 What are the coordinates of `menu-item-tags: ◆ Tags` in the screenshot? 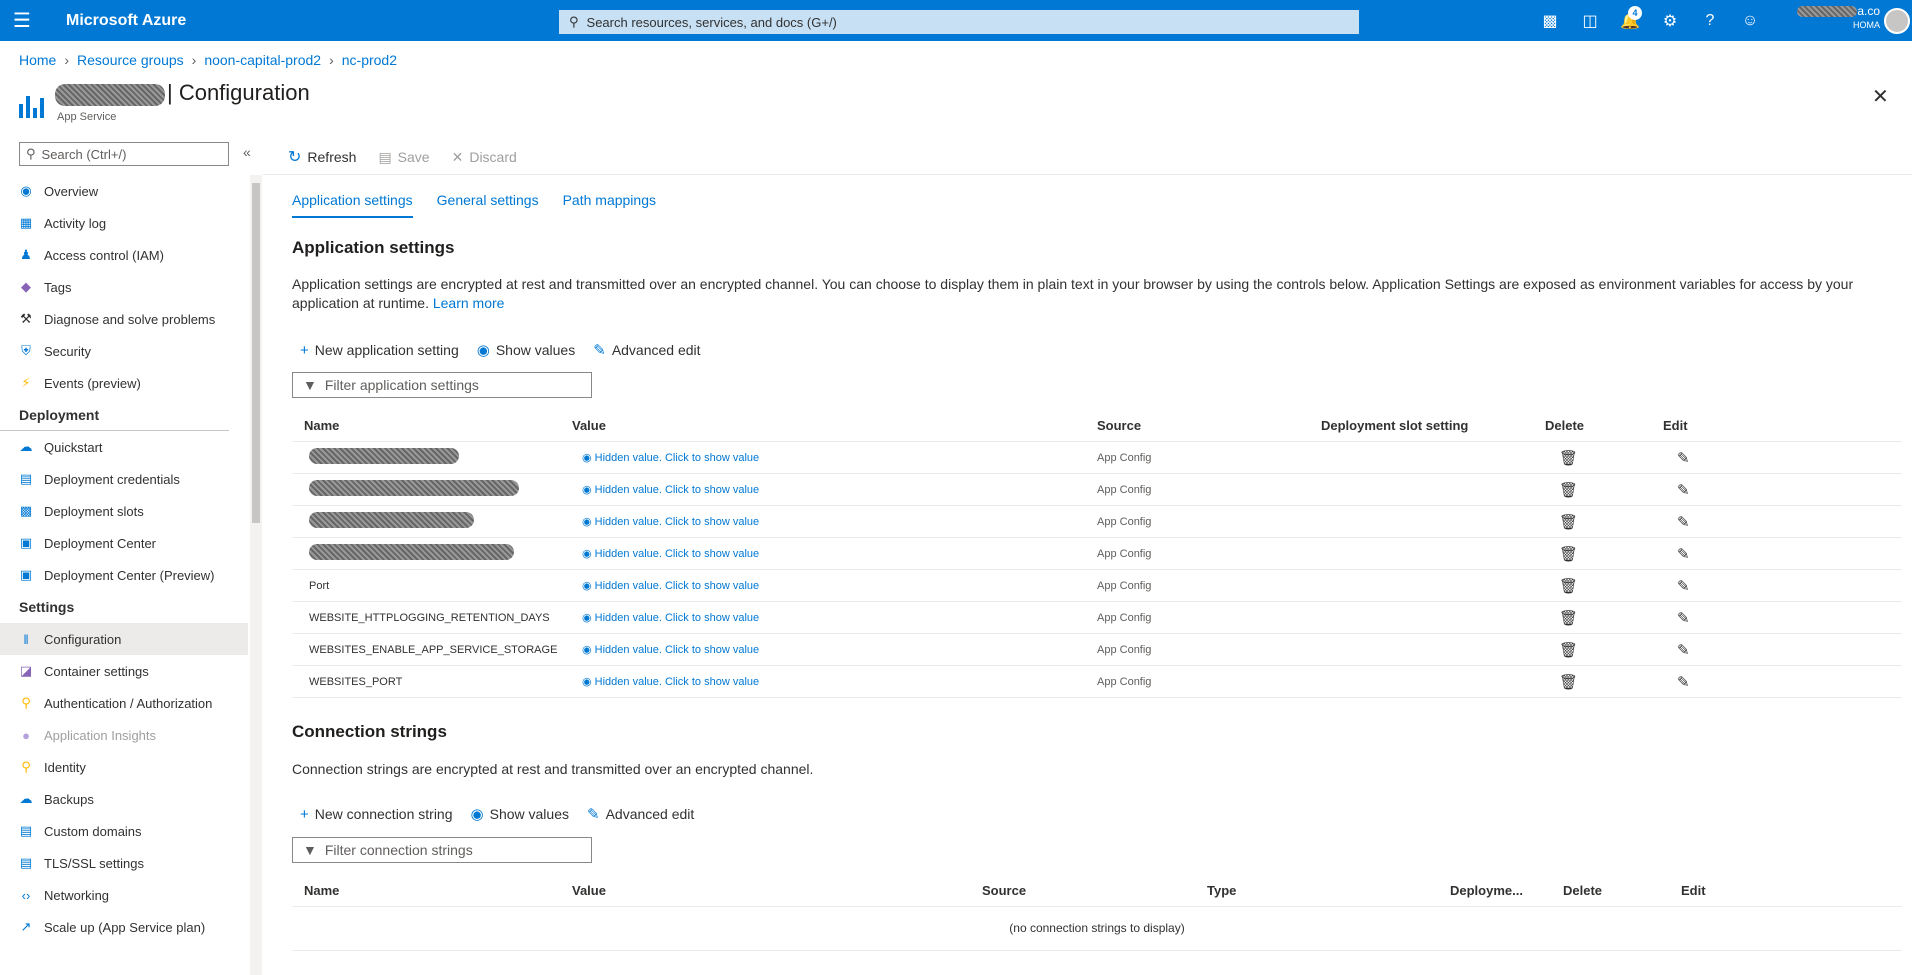 It's located at (124, 287).